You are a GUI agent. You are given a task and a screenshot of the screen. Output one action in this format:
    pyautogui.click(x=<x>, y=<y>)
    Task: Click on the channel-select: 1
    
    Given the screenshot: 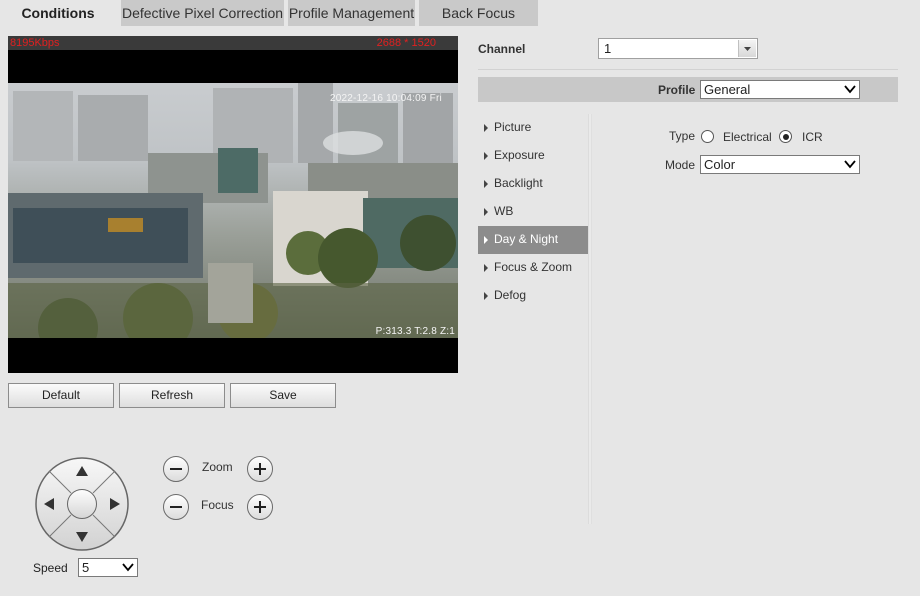 What is the action you would take?
    pyautogui.click(x=678, y=48)
    